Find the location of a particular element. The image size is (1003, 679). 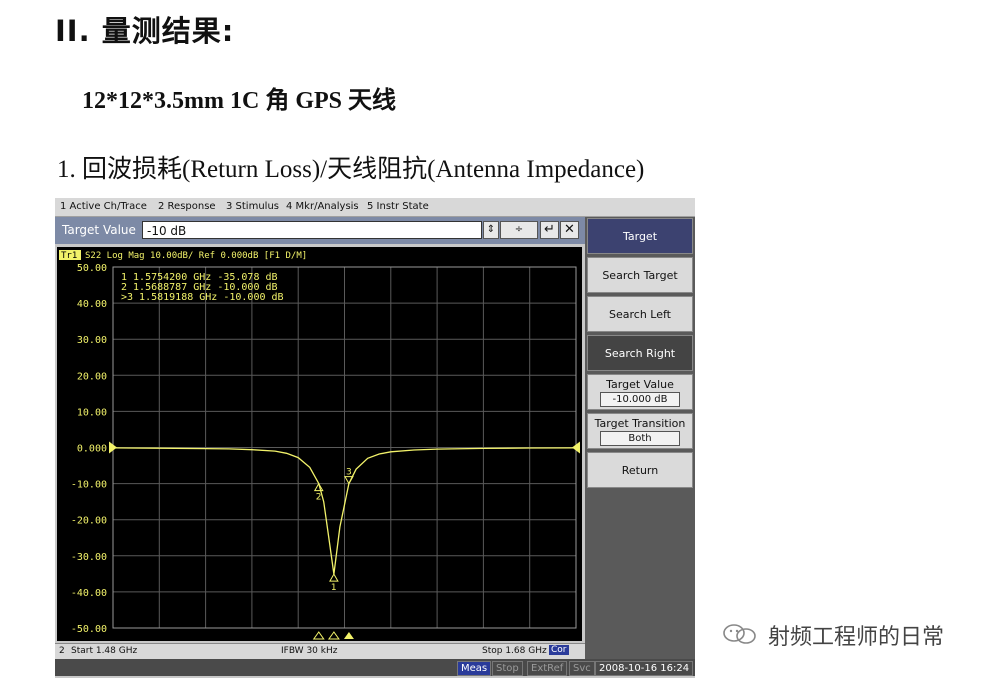

y-tick-label: -10.00 is located at coordinates (89, 485).